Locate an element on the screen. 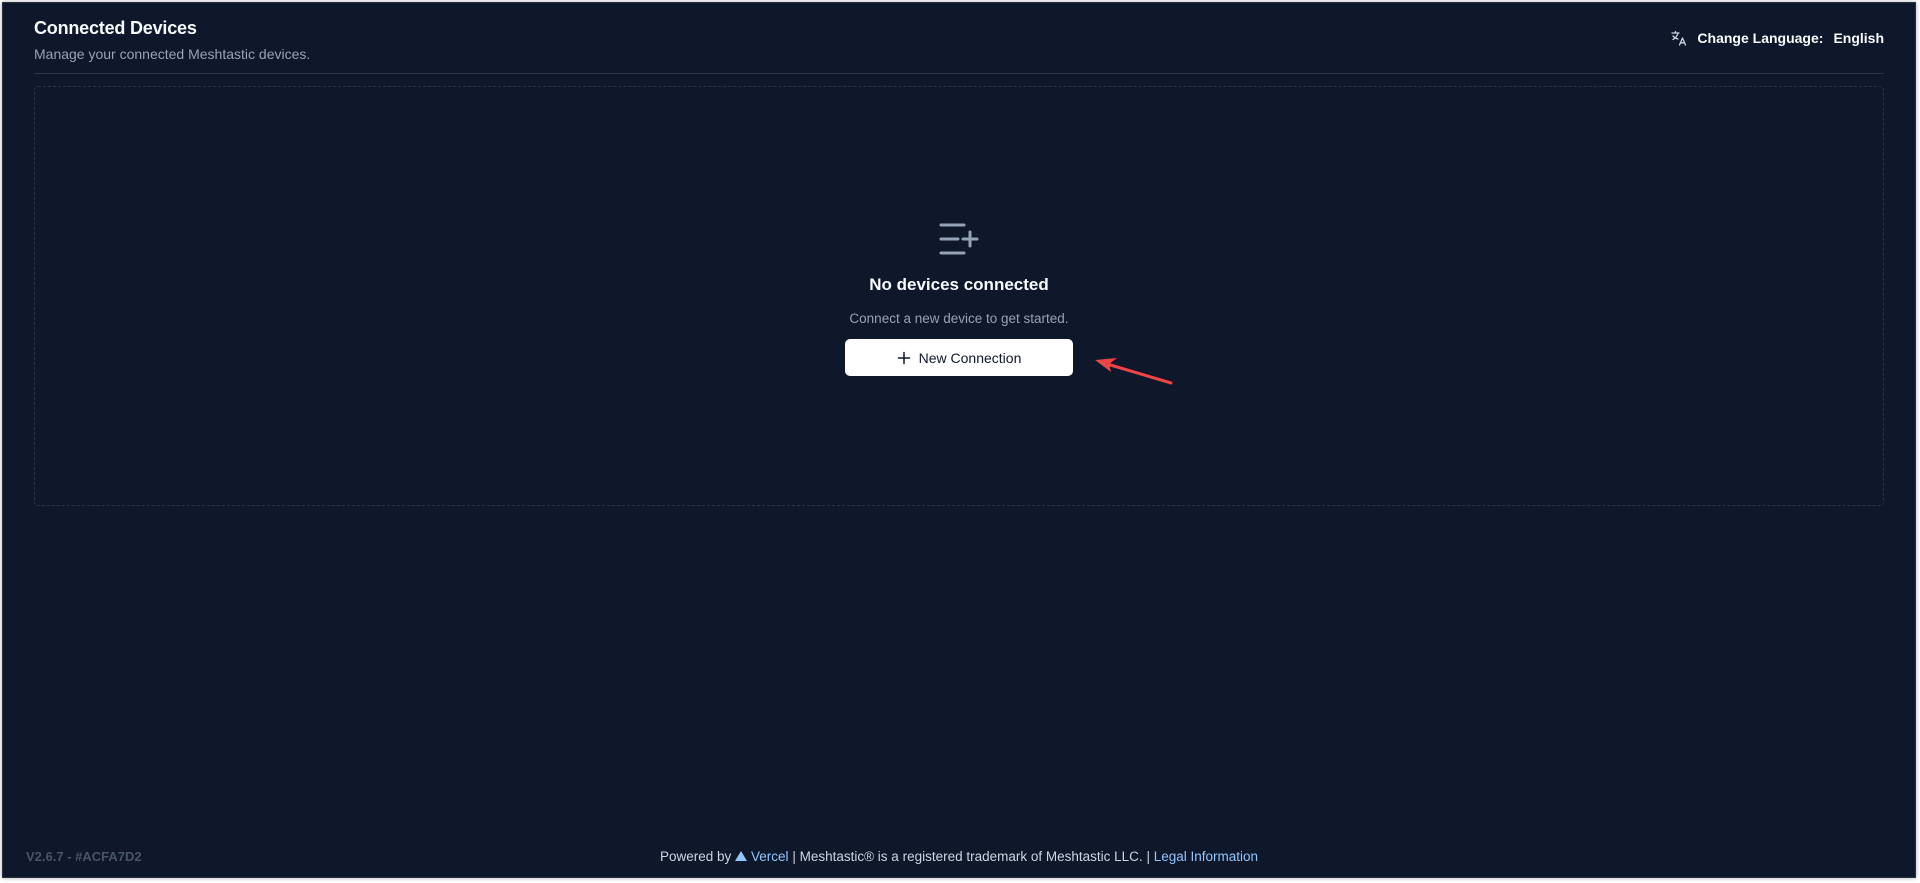 Image resolution: width=1920 pixels, height=883 pixels. list-plus-icon is located at coordinates (959, 239).